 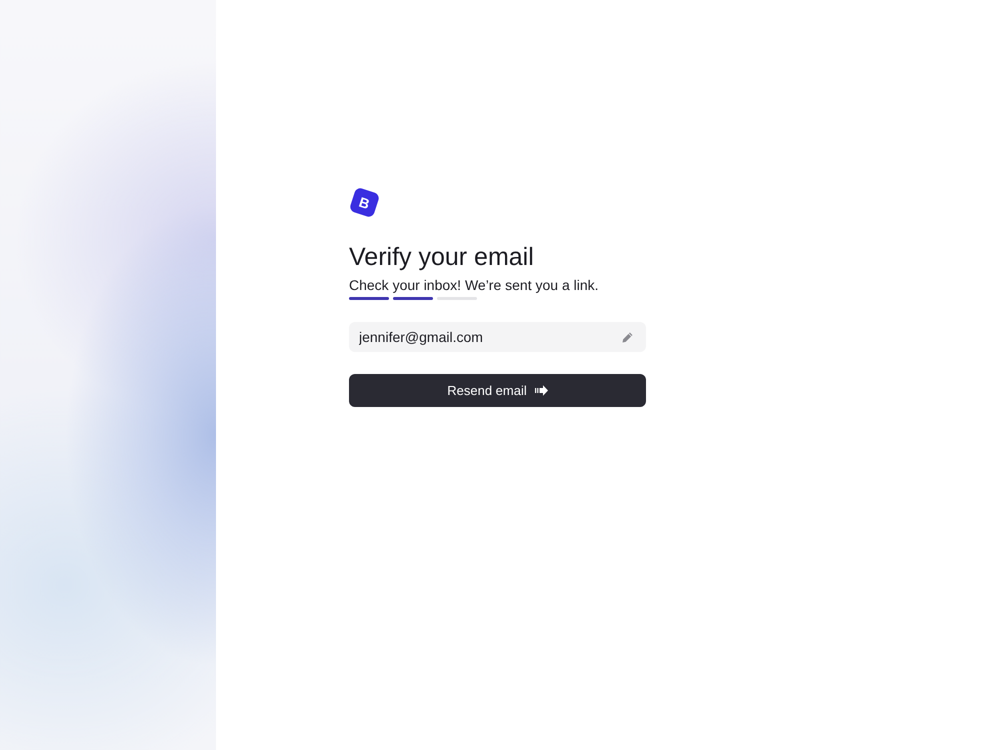 What do you see at coordinates (497, 391) in the screenshot?
I see `resend-email-button: Resend email` at bounding box center [497, 391].